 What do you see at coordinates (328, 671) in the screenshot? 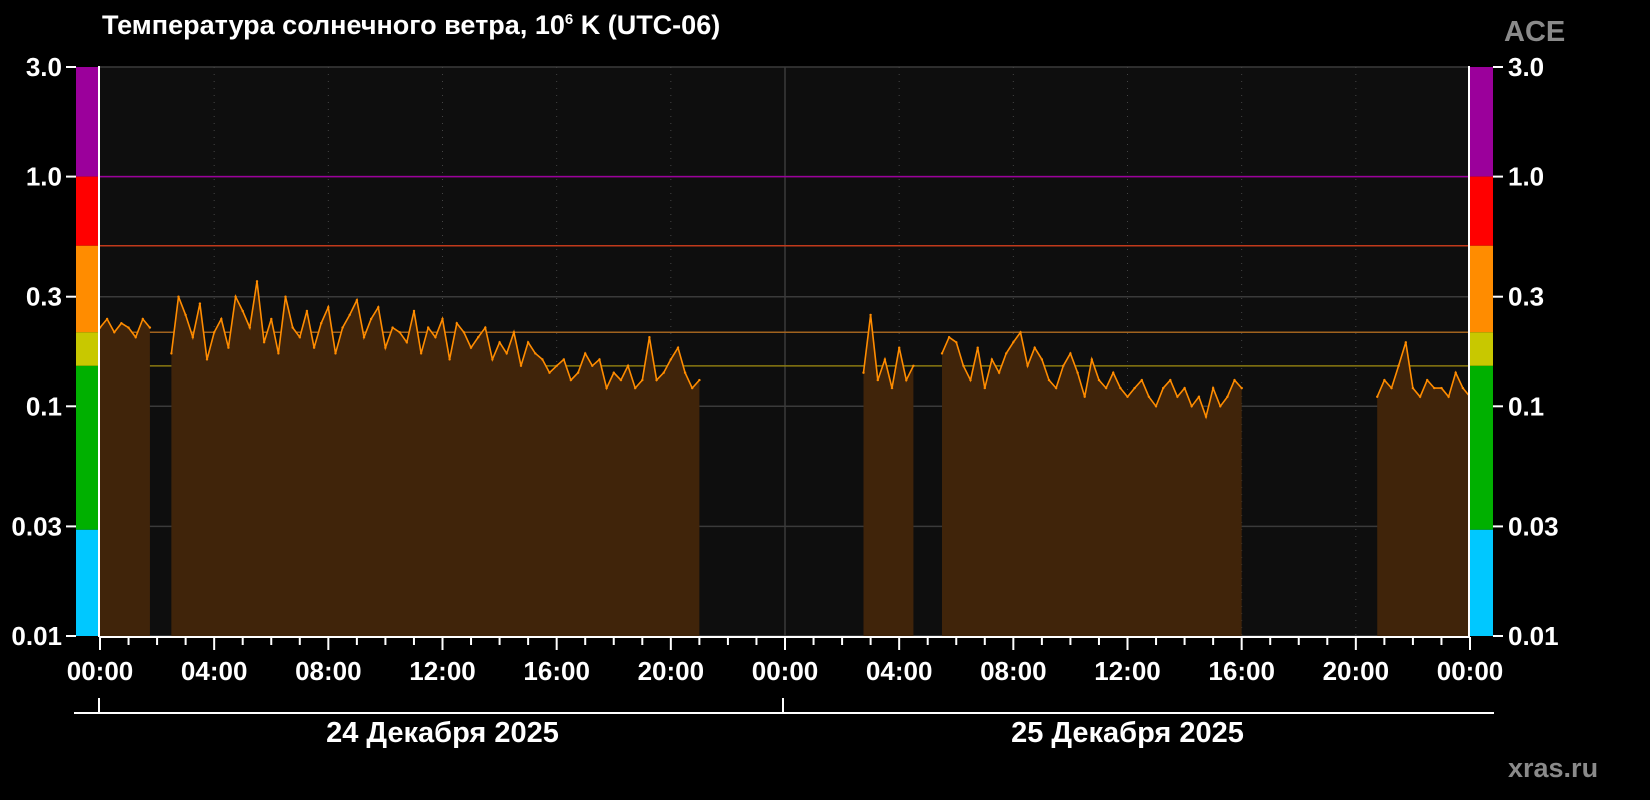
I see `x-tick-label: 08:00` at bounding box center [328, 671].